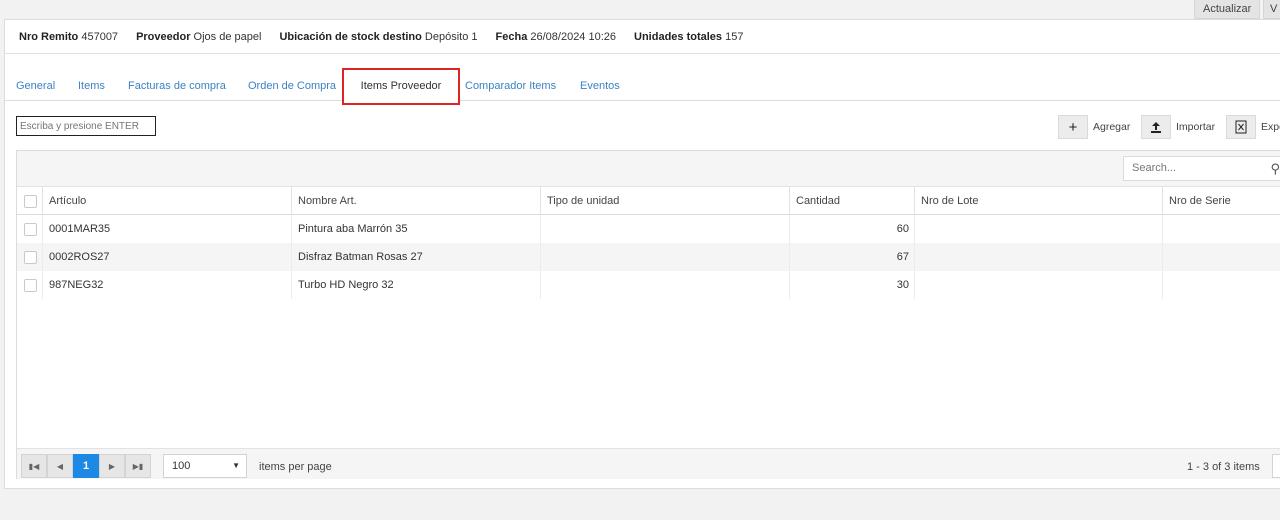  Describe the element at coordinates (1112, 127) in the screenshot. I see `add-label: Agregar` at that location.